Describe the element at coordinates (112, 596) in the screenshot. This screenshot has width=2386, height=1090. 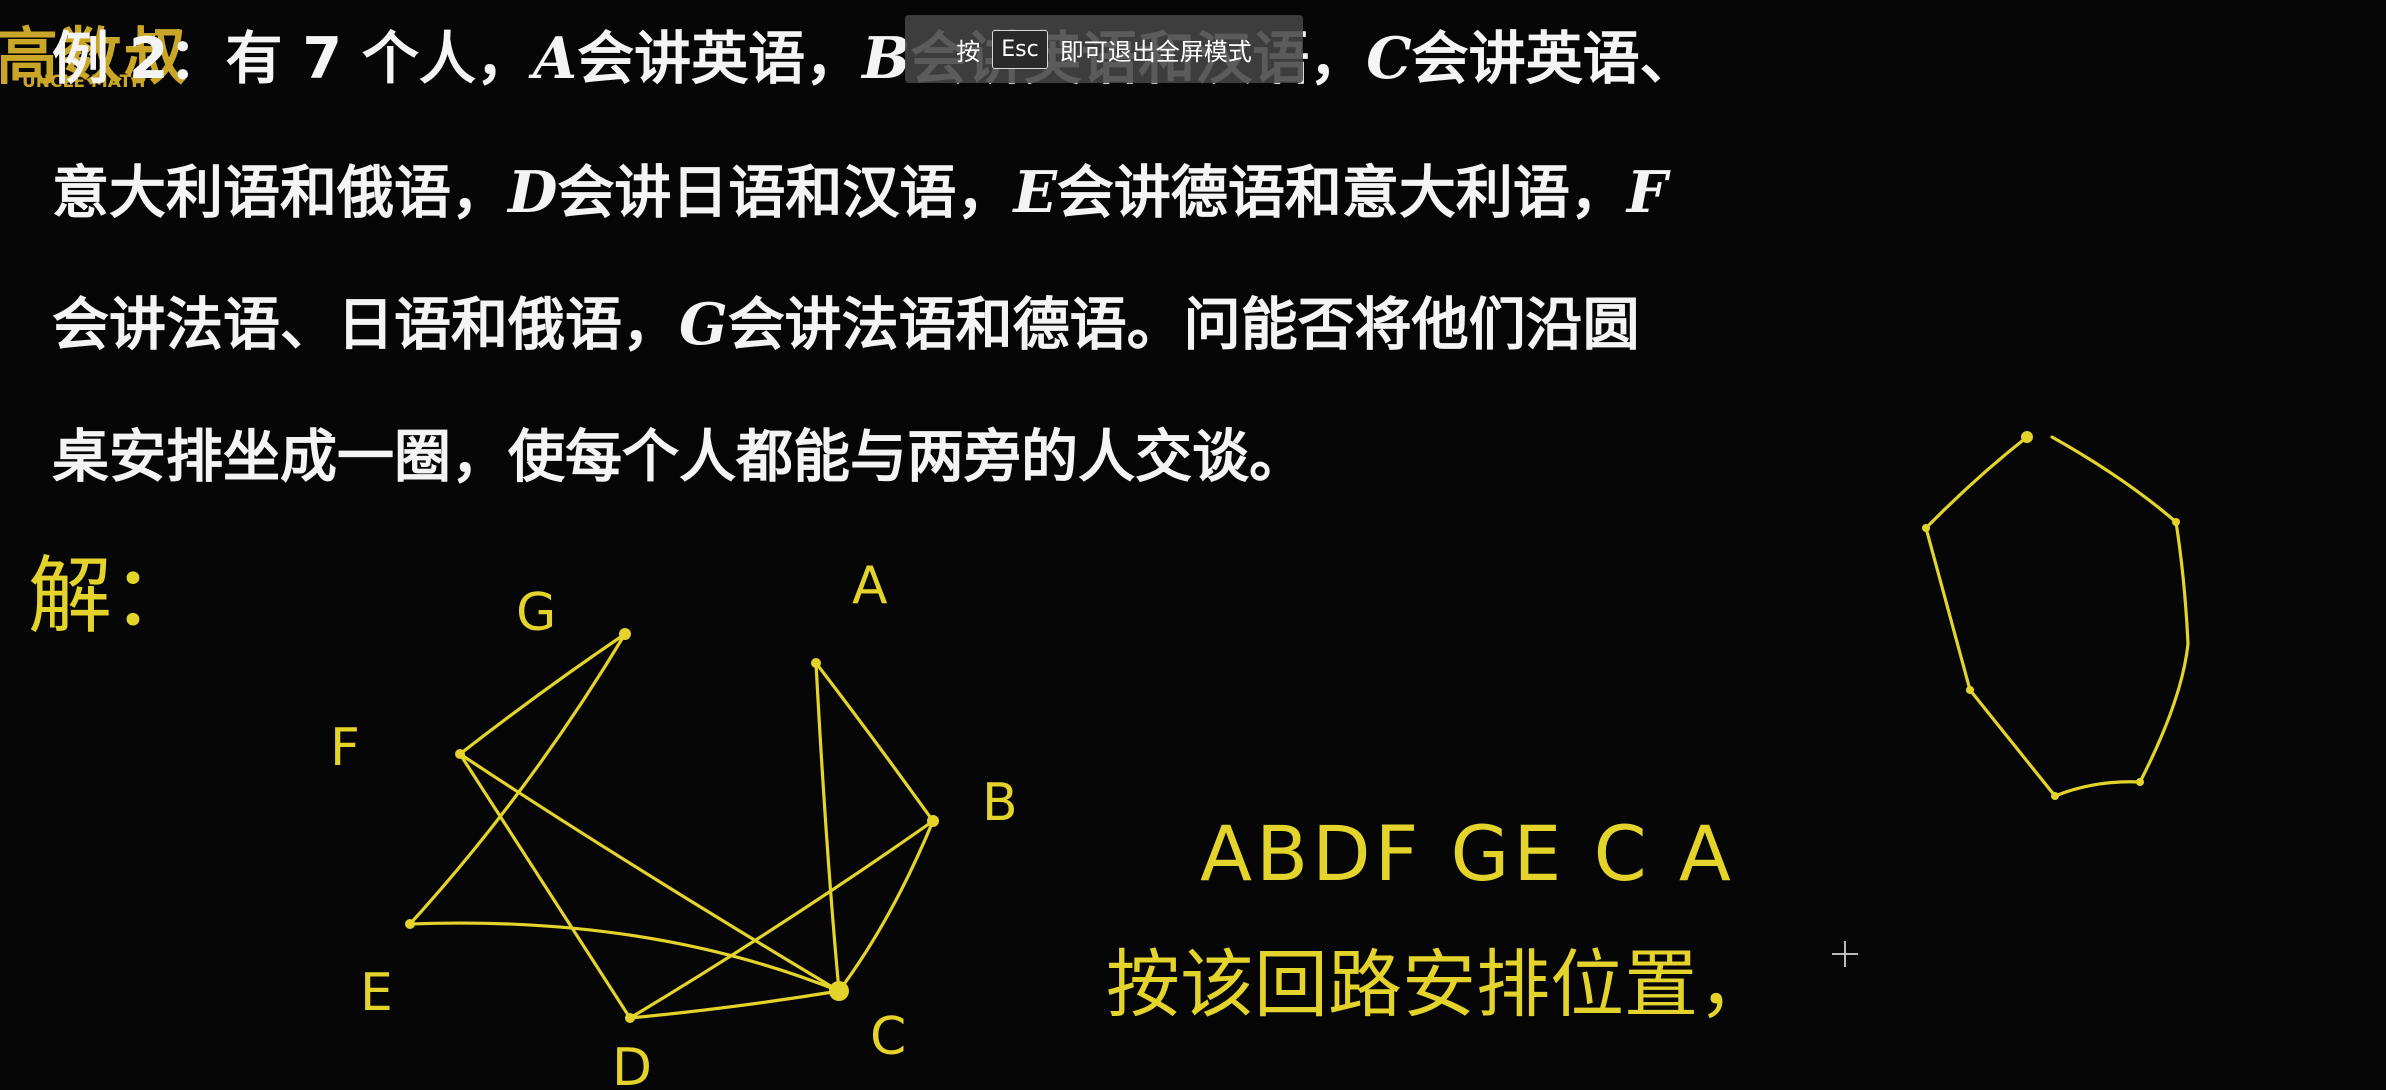
I see `solution-label: 解：` at that location.